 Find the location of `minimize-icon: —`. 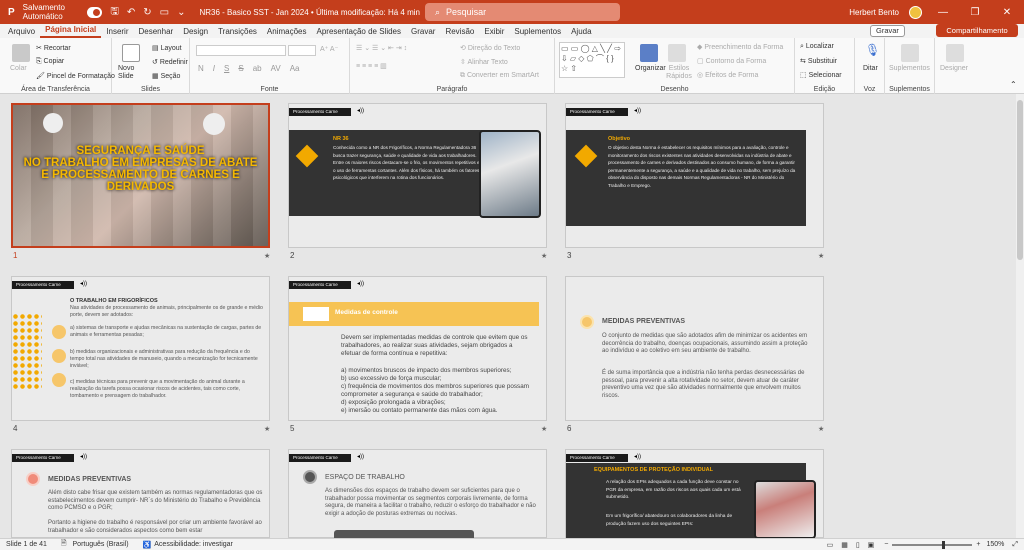

minimize-icon: — is located at coordinates (943, 12).